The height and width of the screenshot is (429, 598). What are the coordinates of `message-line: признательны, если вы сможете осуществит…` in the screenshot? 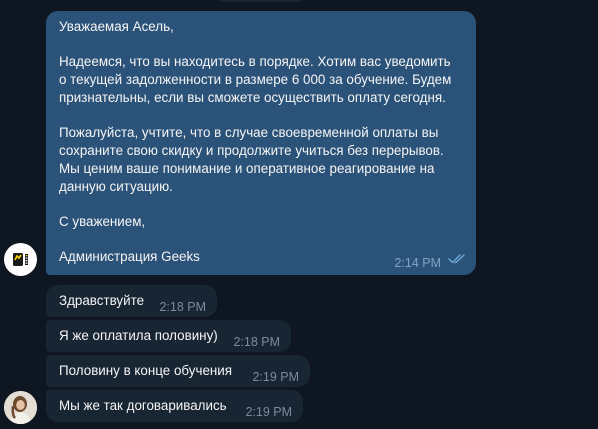 It's located at (252, 97).